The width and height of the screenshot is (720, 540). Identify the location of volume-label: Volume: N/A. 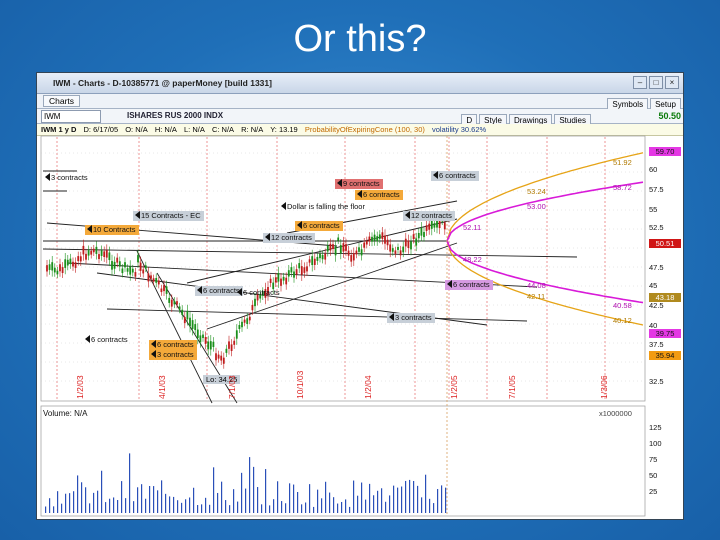
(65, 413).